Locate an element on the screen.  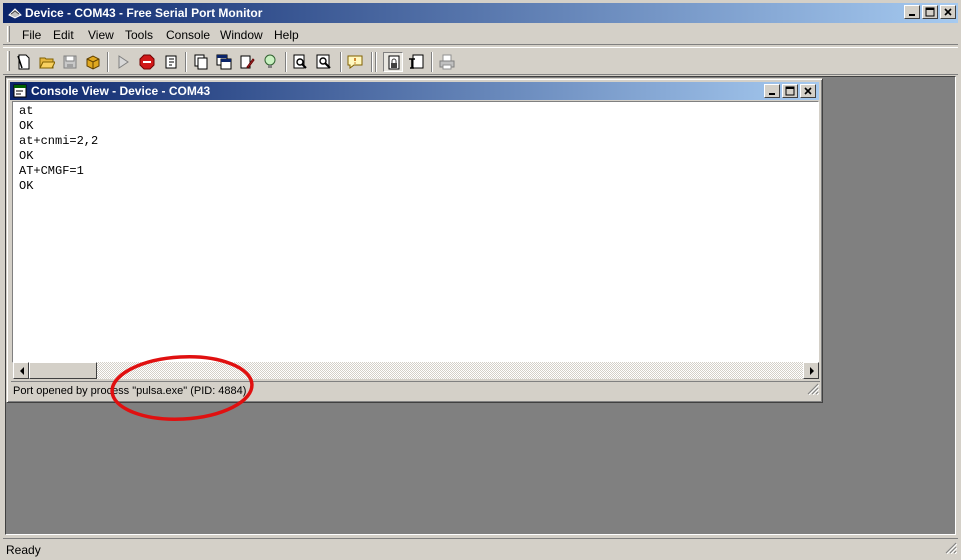
stop-icon is located at coordinates (147, 62).